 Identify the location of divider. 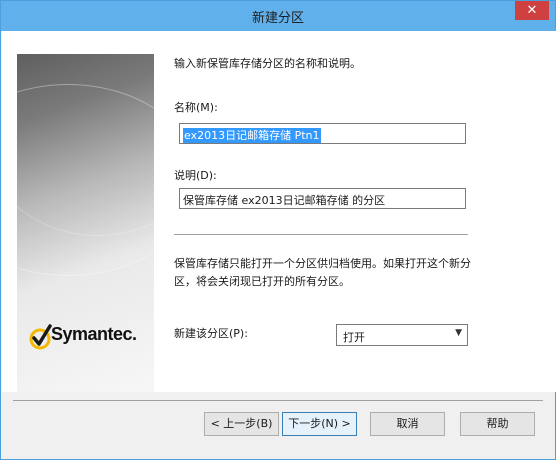
(321, 234).